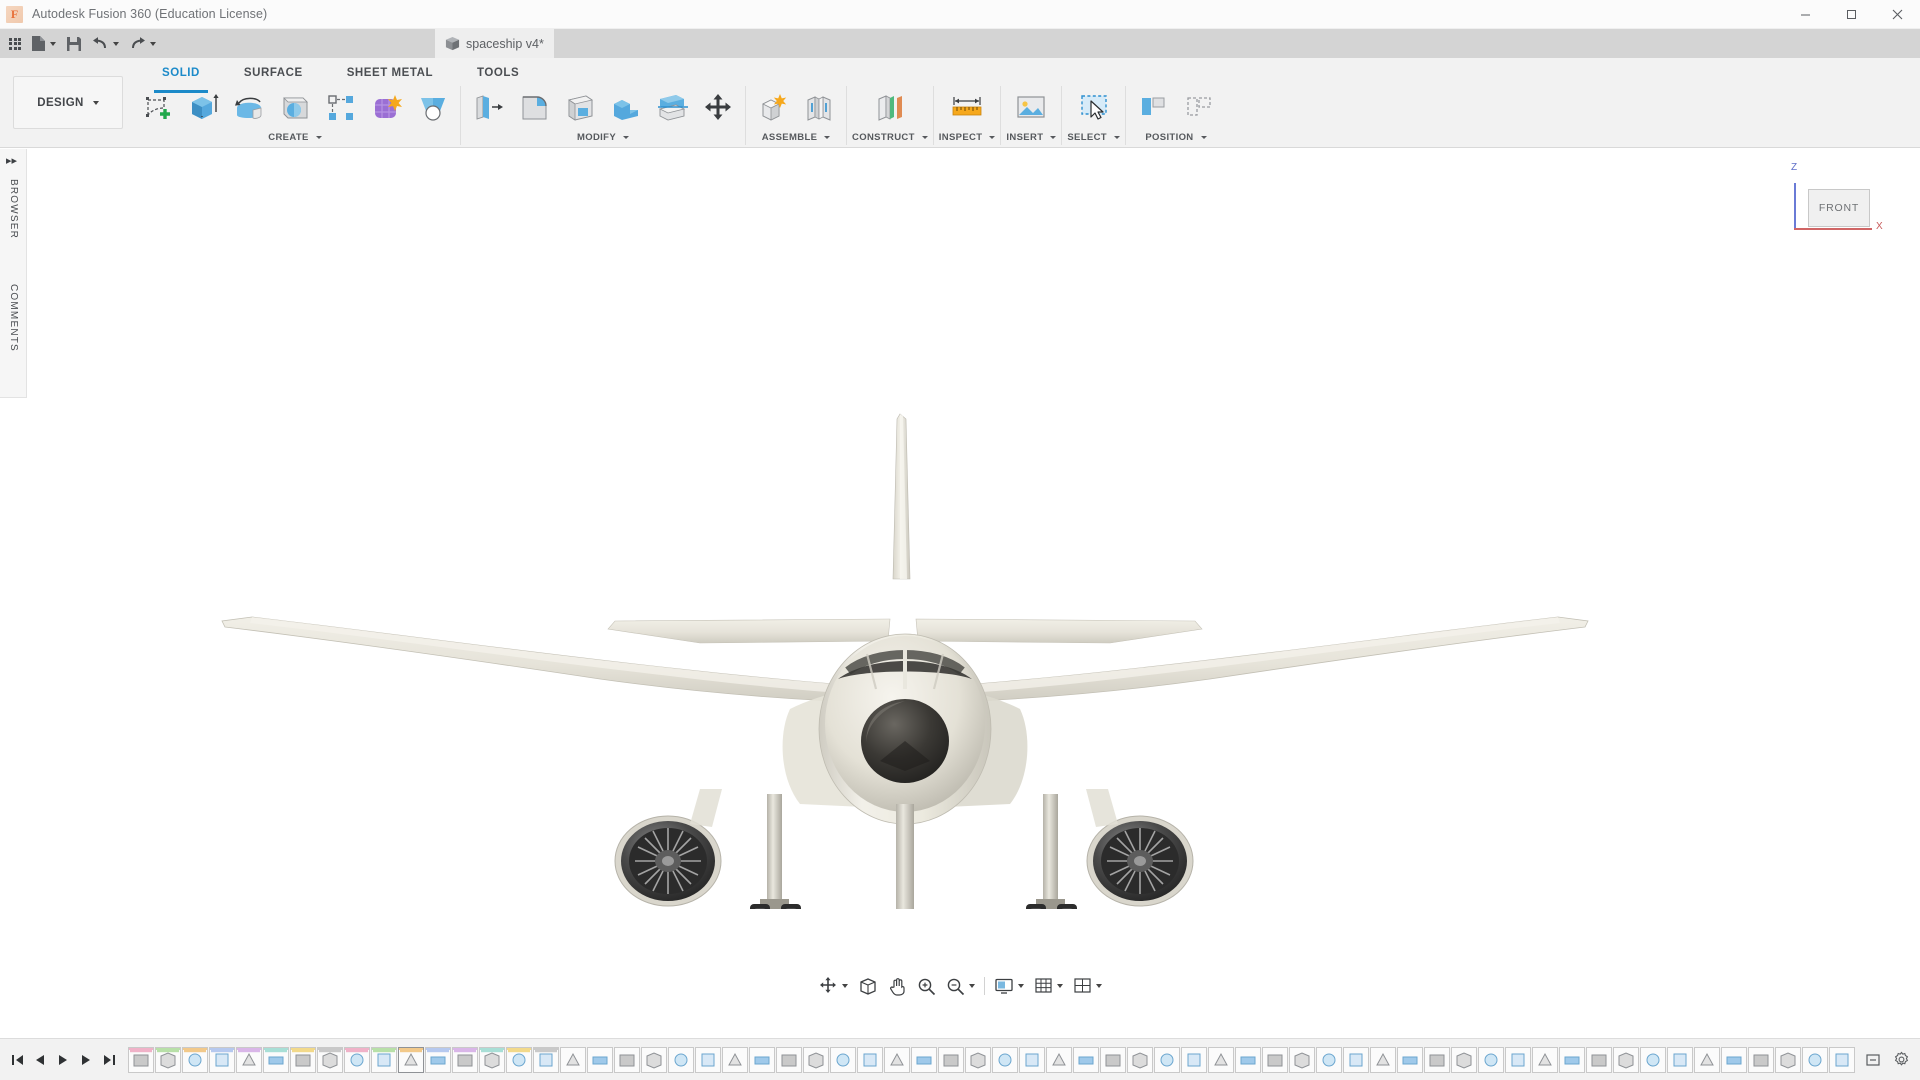 This screenshot has height=1080, width=1920. I want to click on browser-panel-tab: BROWSER, so click(13, 209).